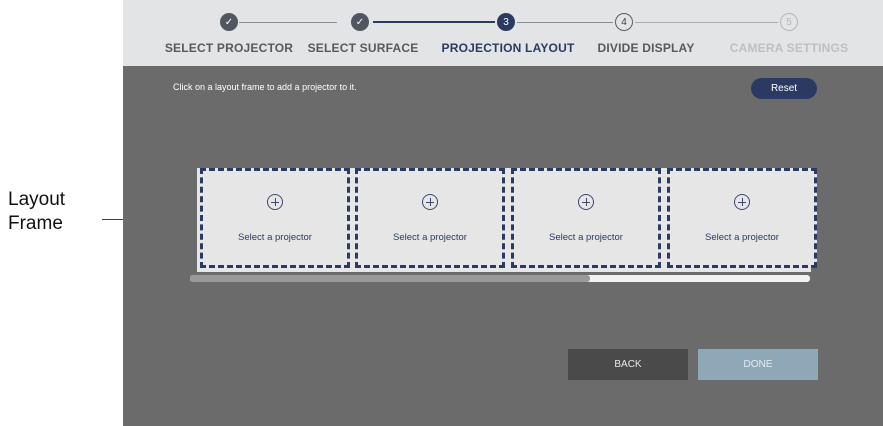 The height and width of the screenshot is (426, 883). What do you see at coordinates (229, 22) in the screenshot?
I see `step-1-check-icon: ✓` at bounding box center [229, 22].